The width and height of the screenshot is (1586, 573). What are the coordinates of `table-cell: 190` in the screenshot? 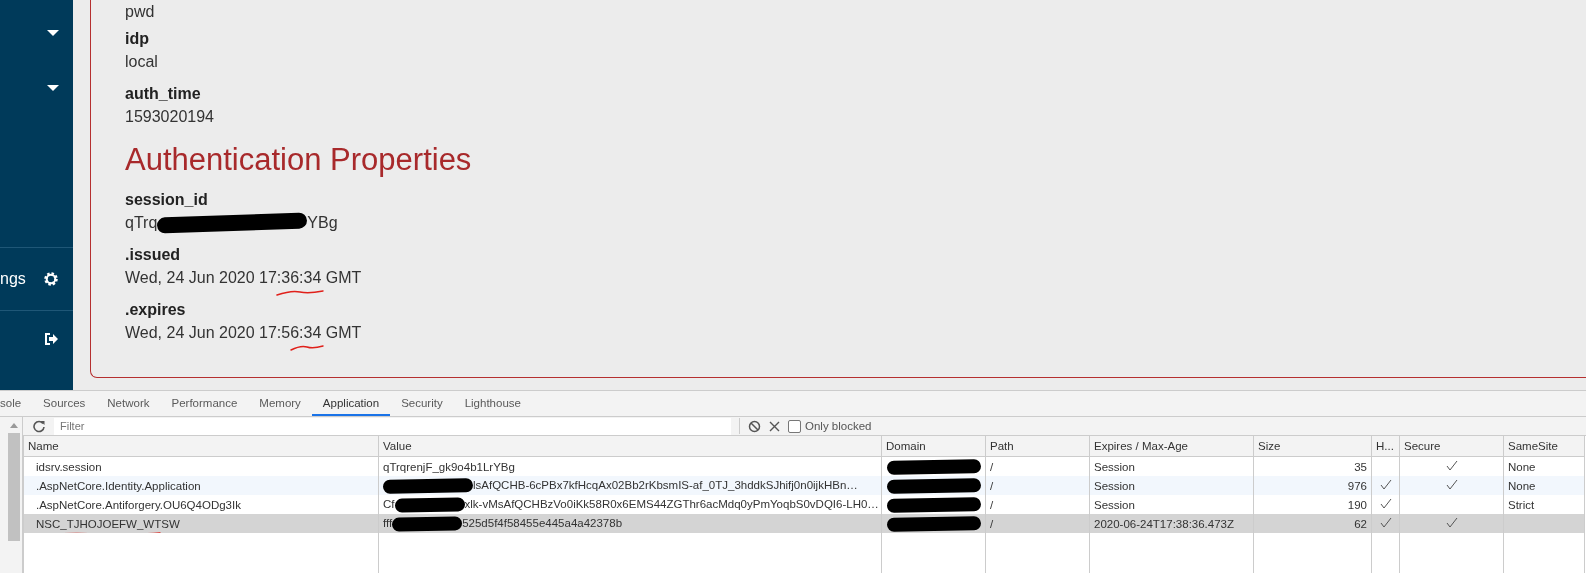 It's located at (1357, 504).